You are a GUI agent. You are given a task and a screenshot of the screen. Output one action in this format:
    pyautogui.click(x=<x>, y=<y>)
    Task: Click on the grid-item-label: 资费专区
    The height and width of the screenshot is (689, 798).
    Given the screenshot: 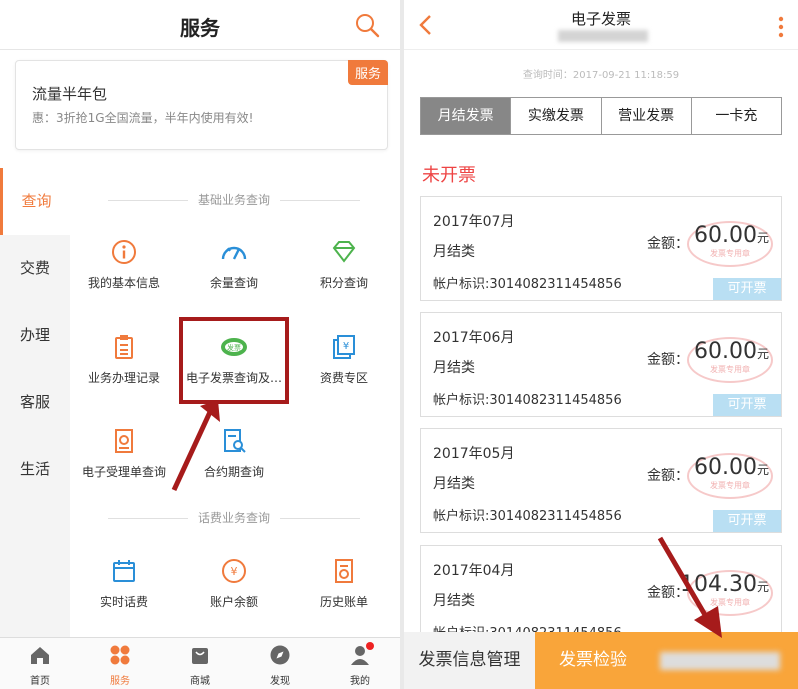 What is the action you would take?
    pyautogui.click(x=343, y=378)
    